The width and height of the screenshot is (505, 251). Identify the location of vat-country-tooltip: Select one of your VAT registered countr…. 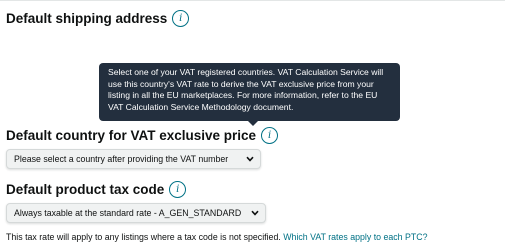
(249, 94).